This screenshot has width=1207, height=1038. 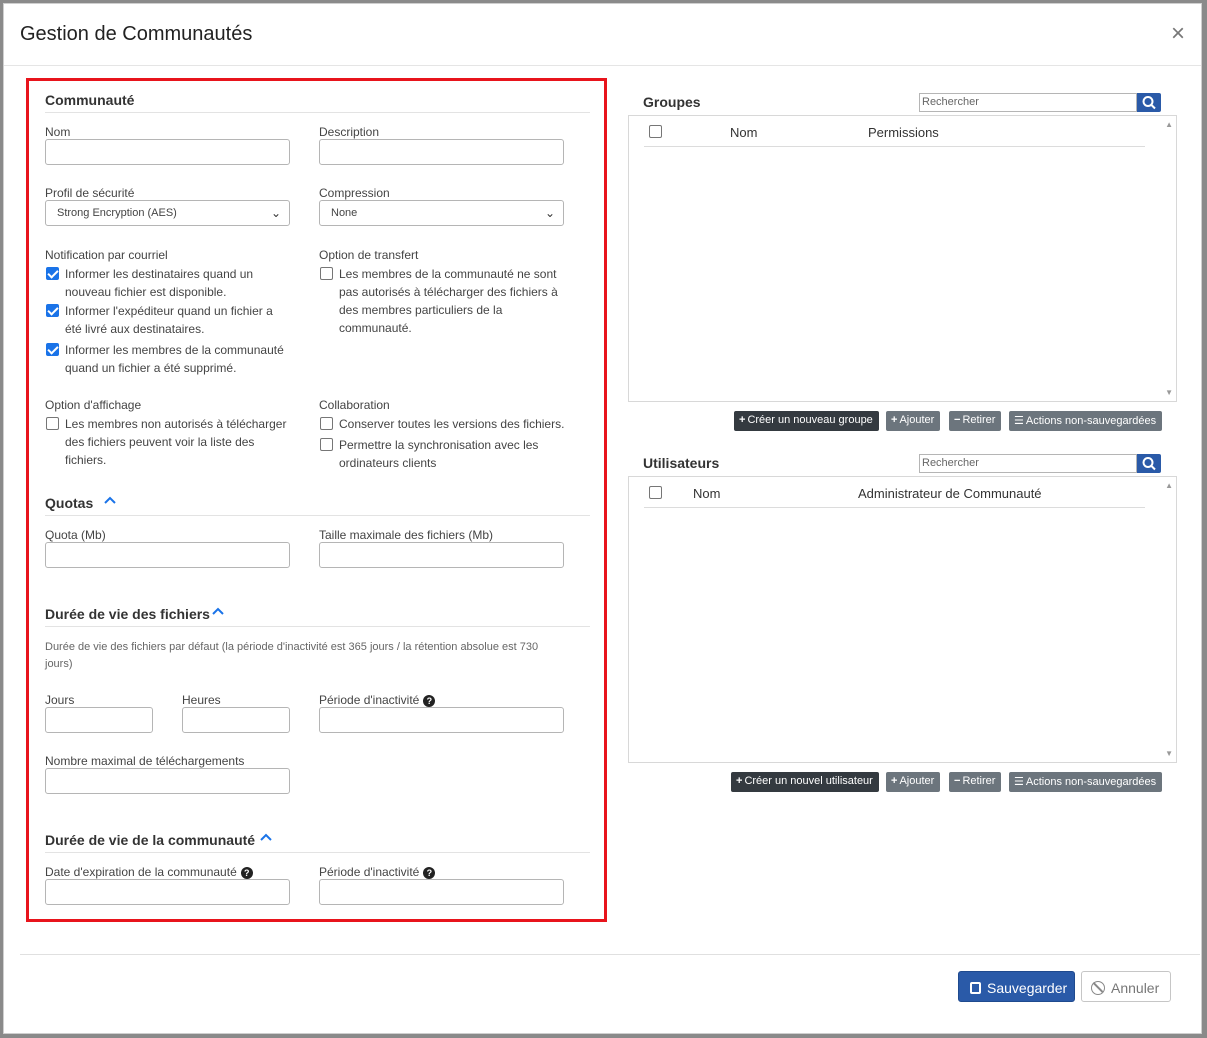 I want to click on profil-securite-value: Strong Encryption (AES), so click(x=117, y=213).